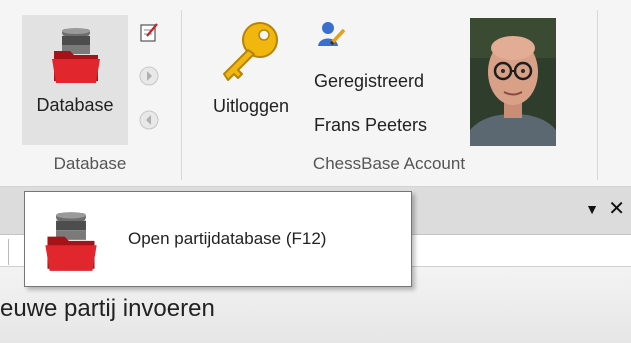 This screenshot has width=631, height=343. What do you see at coordinates (8, 252) in the screenshot?
I see `divider` at bounding box center [8, 252].